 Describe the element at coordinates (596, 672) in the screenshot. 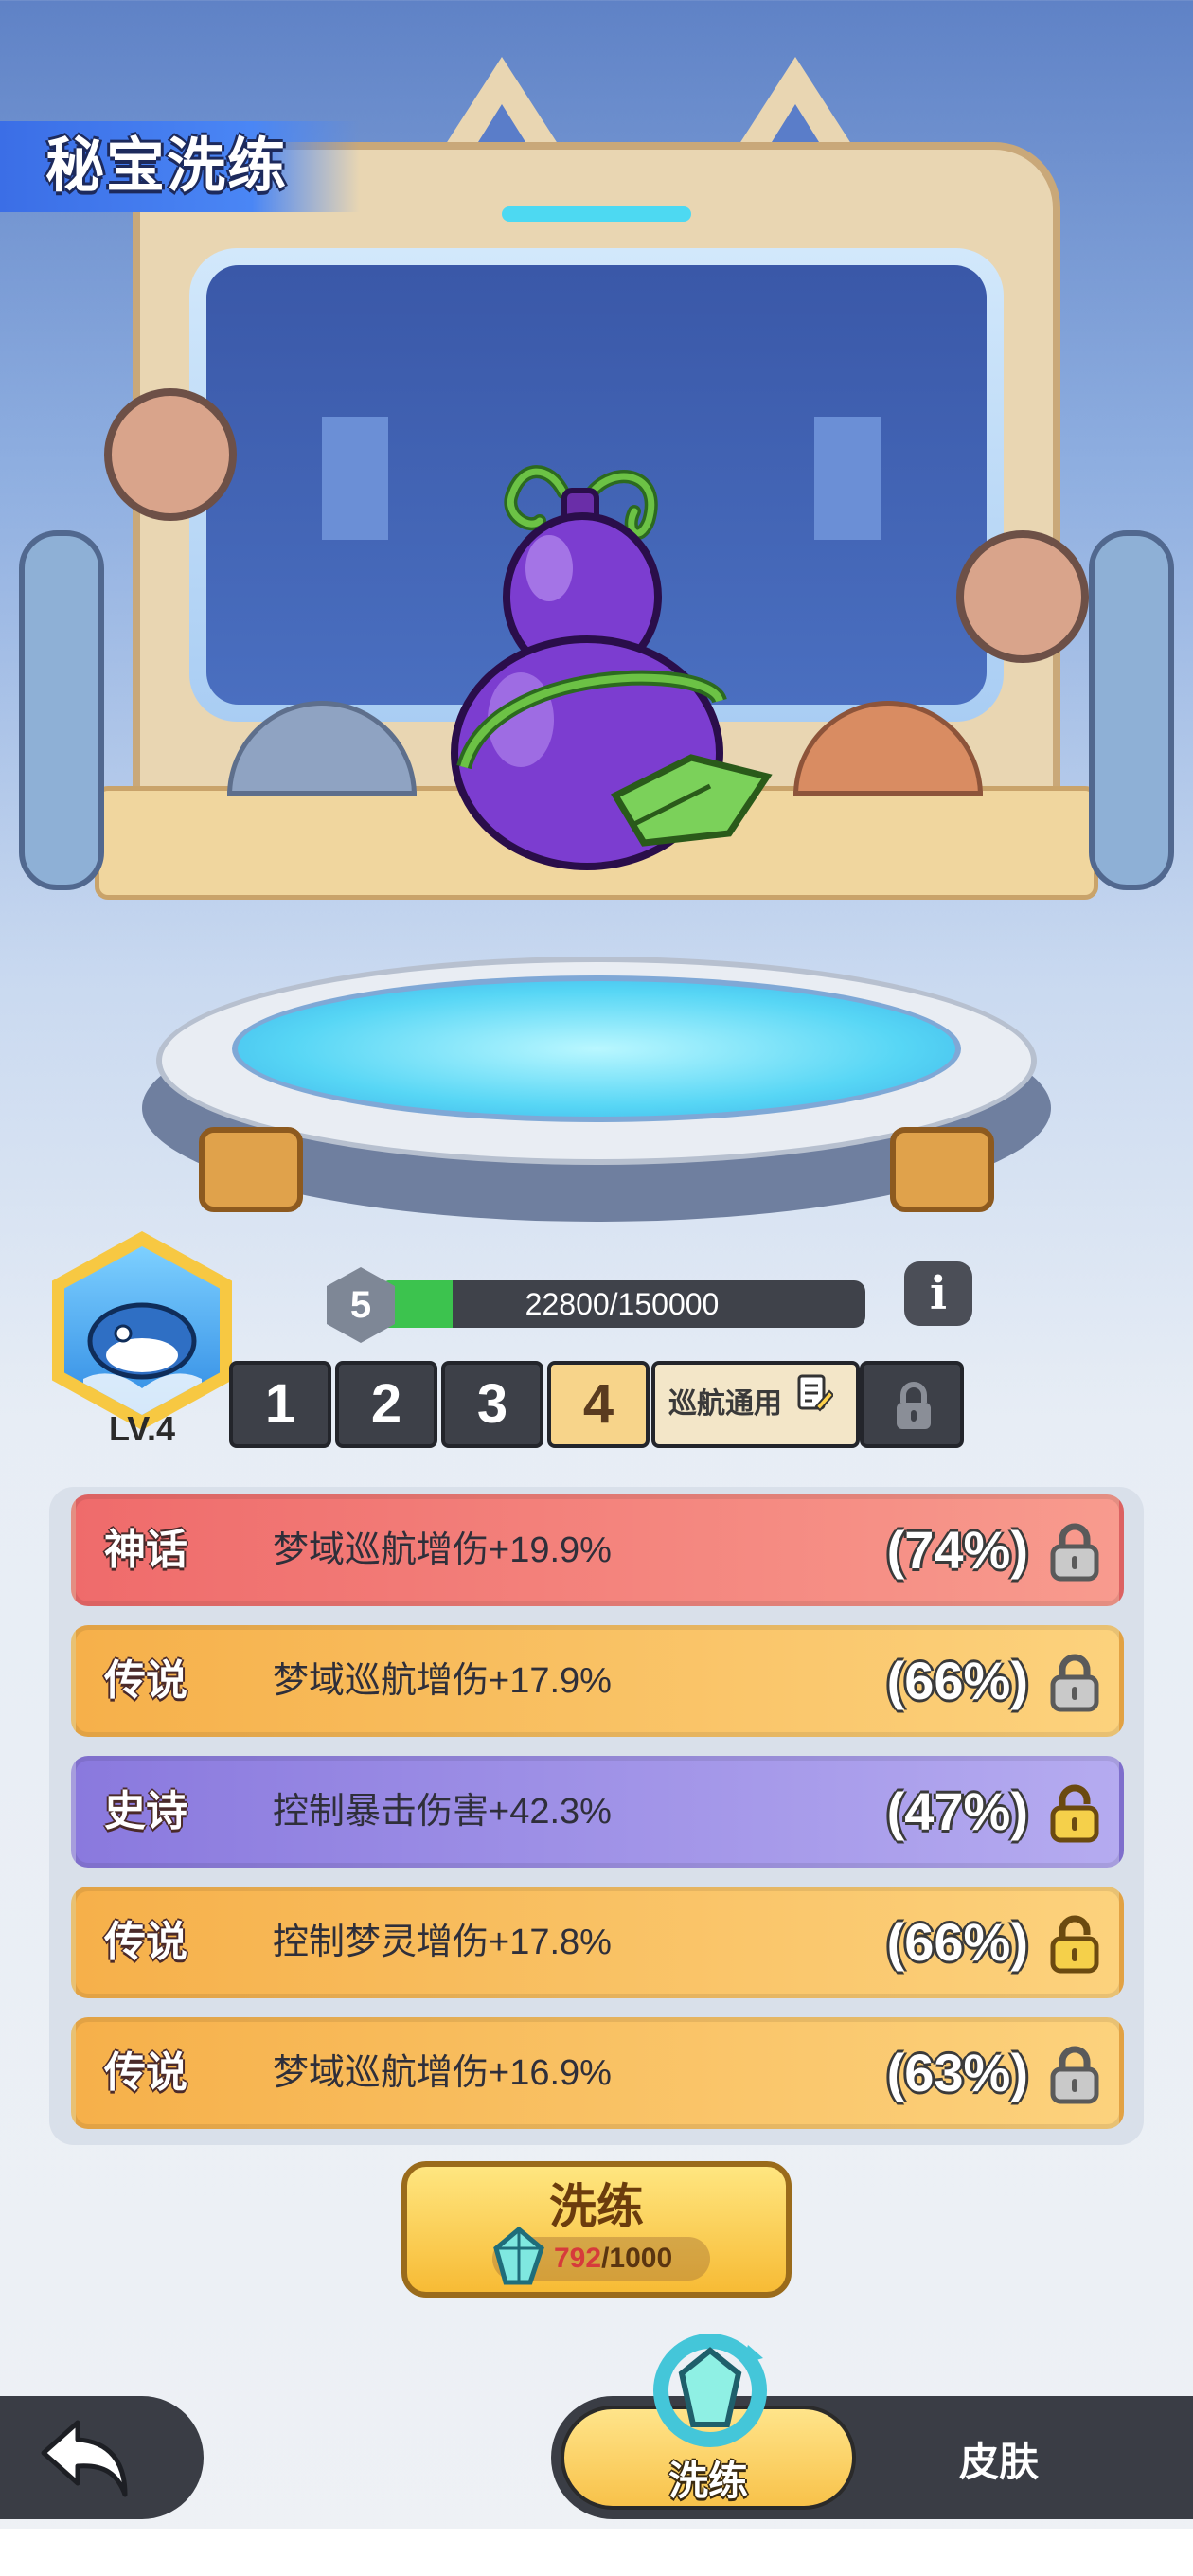

I see `purple-gourd-icon` at that location.